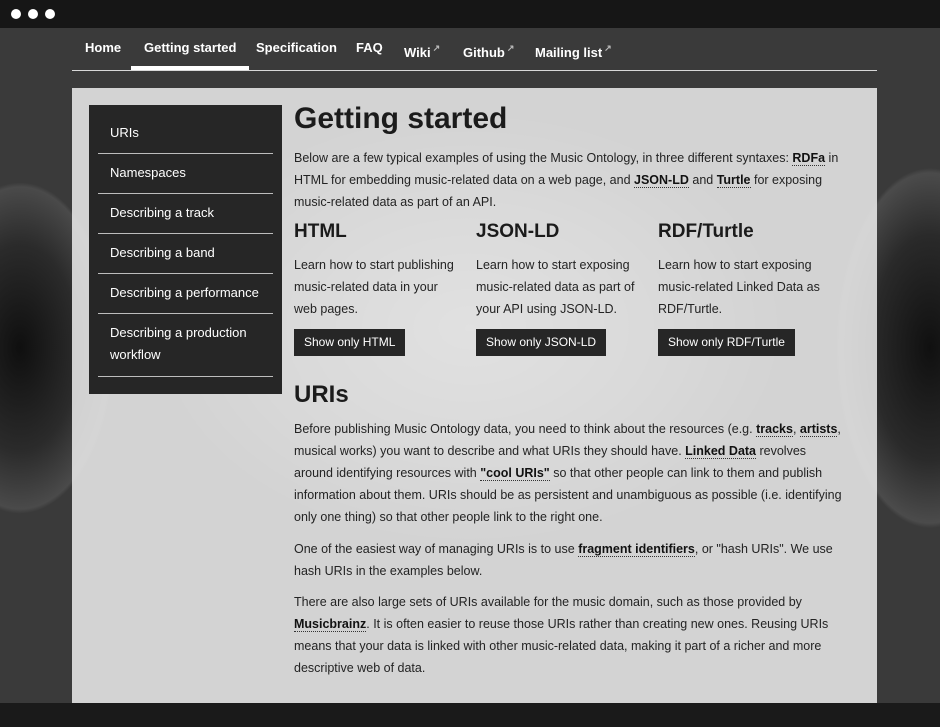  I want to click on show-only-rdf-turtle-button: Show only RDF/Turtle, so click(726, 342).